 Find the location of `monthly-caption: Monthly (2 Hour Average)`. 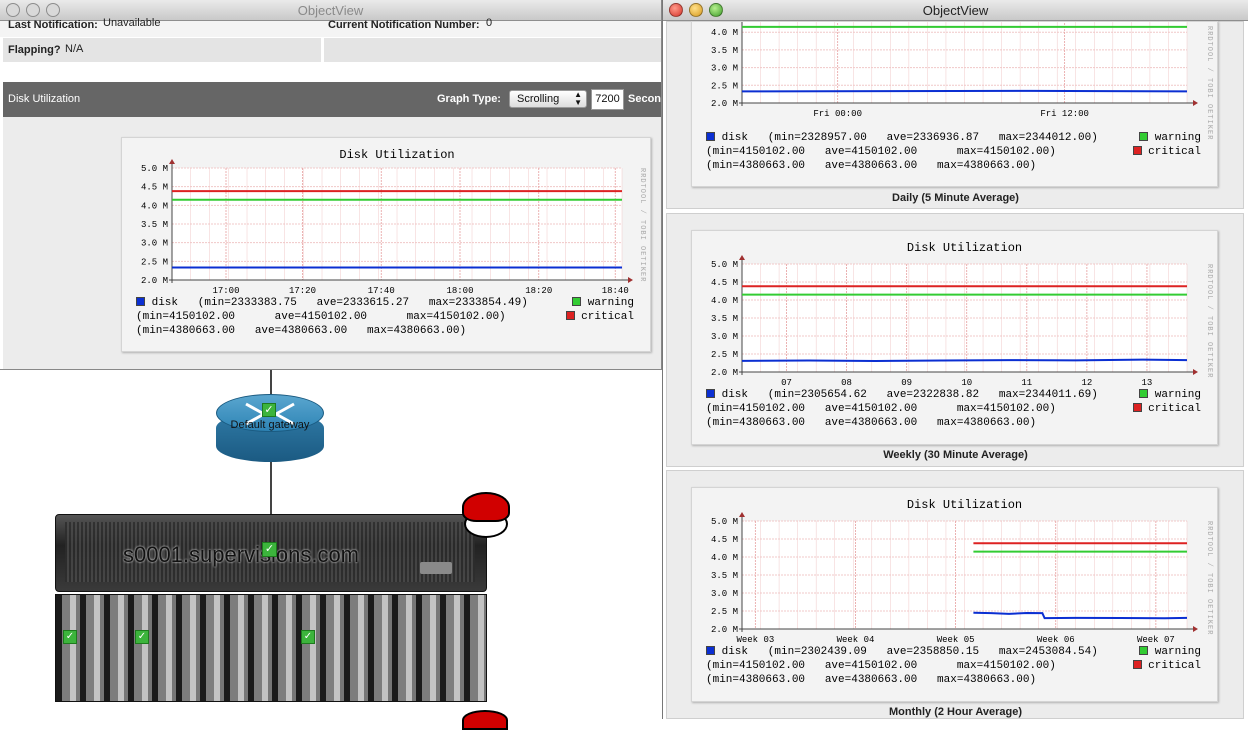

monthly-caption: Monthly (2 Hour Average) is located at coordinates (955, 712).